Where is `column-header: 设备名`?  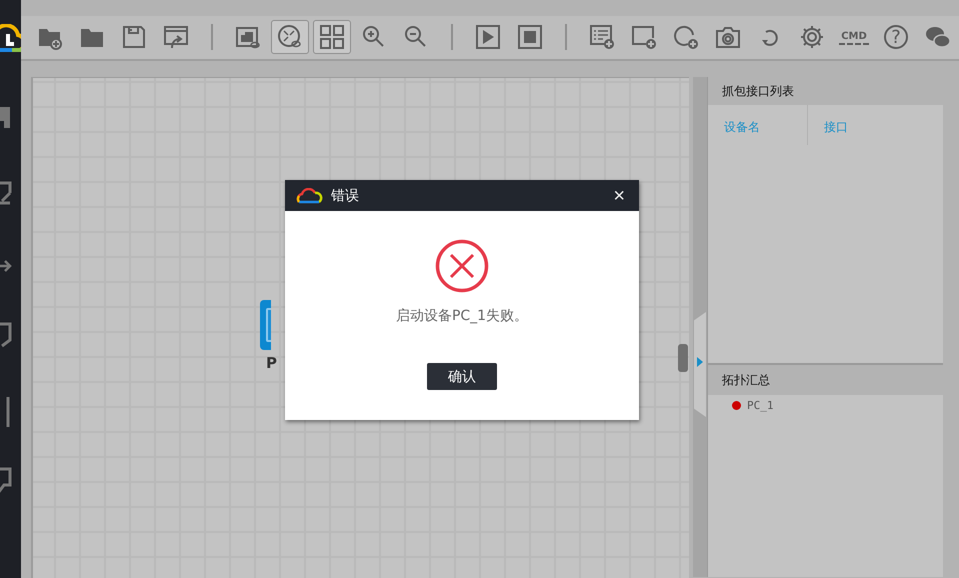
column-header: 设备名 is located at coordinates (758, 125).